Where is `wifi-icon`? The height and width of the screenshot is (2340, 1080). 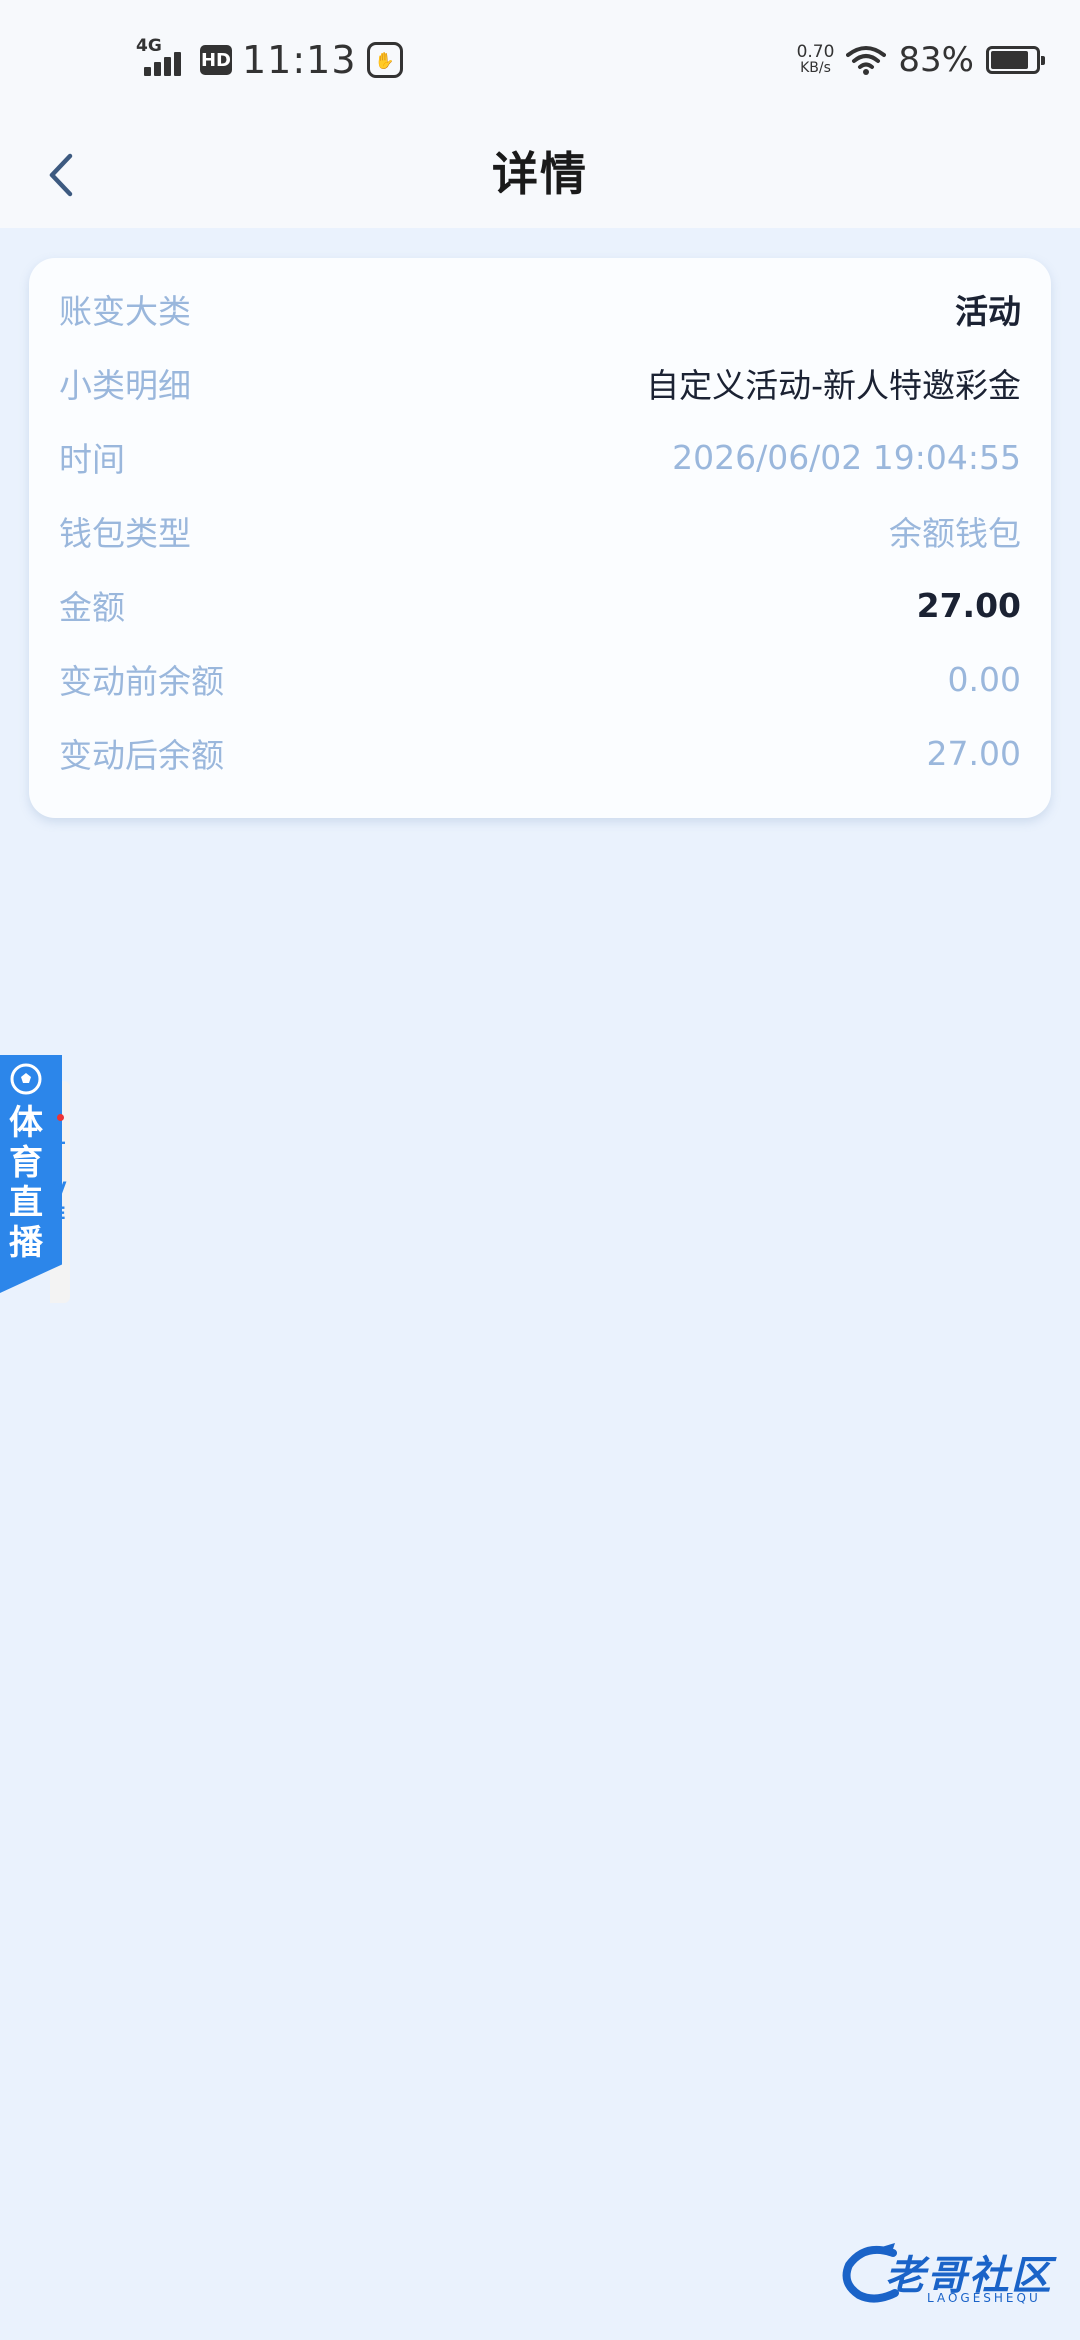
wifi-icon is located at coordinates (866, 60).